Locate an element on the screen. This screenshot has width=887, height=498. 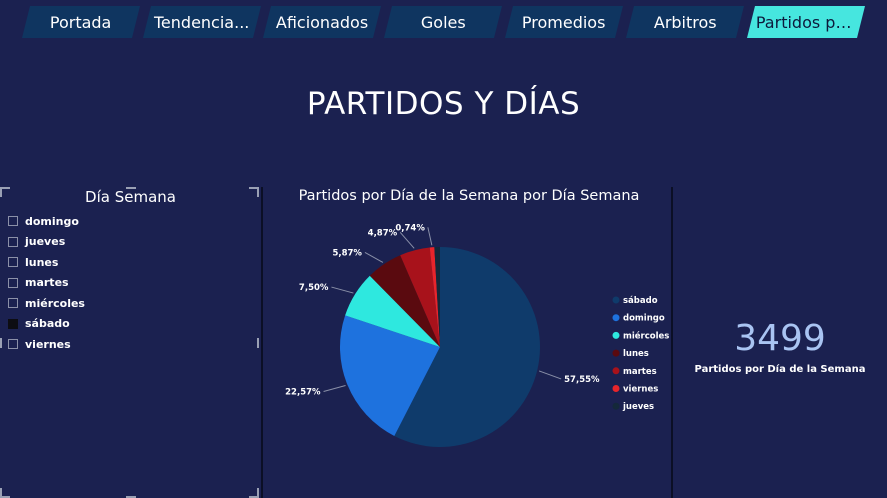
legend-item-martes: martes is located at coordinates (640, 372).